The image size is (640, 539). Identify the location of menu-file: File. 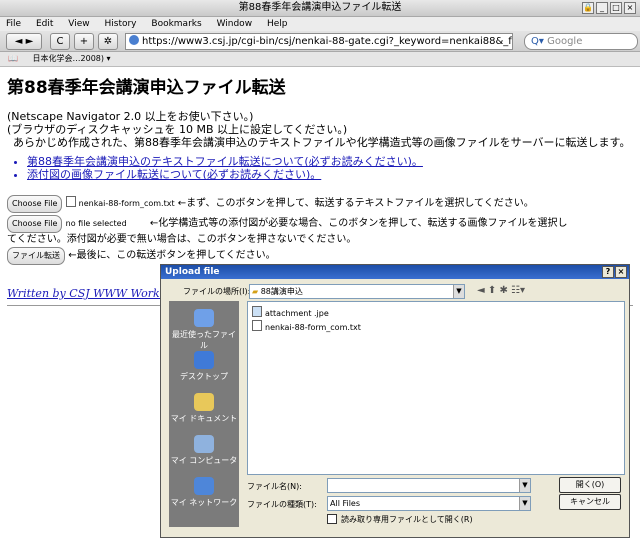
(13, 24).